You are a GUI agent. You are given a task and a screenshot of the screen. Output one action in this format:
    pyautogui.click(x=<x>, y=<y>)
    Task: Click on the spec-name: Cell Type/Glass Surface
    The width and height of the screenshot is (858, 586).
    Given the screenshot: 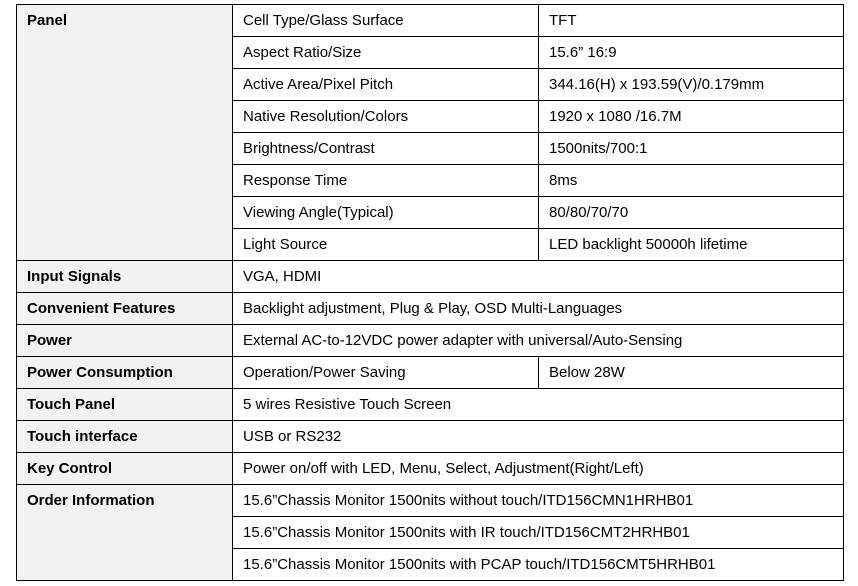 What is the action you would take?
    pyautogui.click(x=385, y=20)
    